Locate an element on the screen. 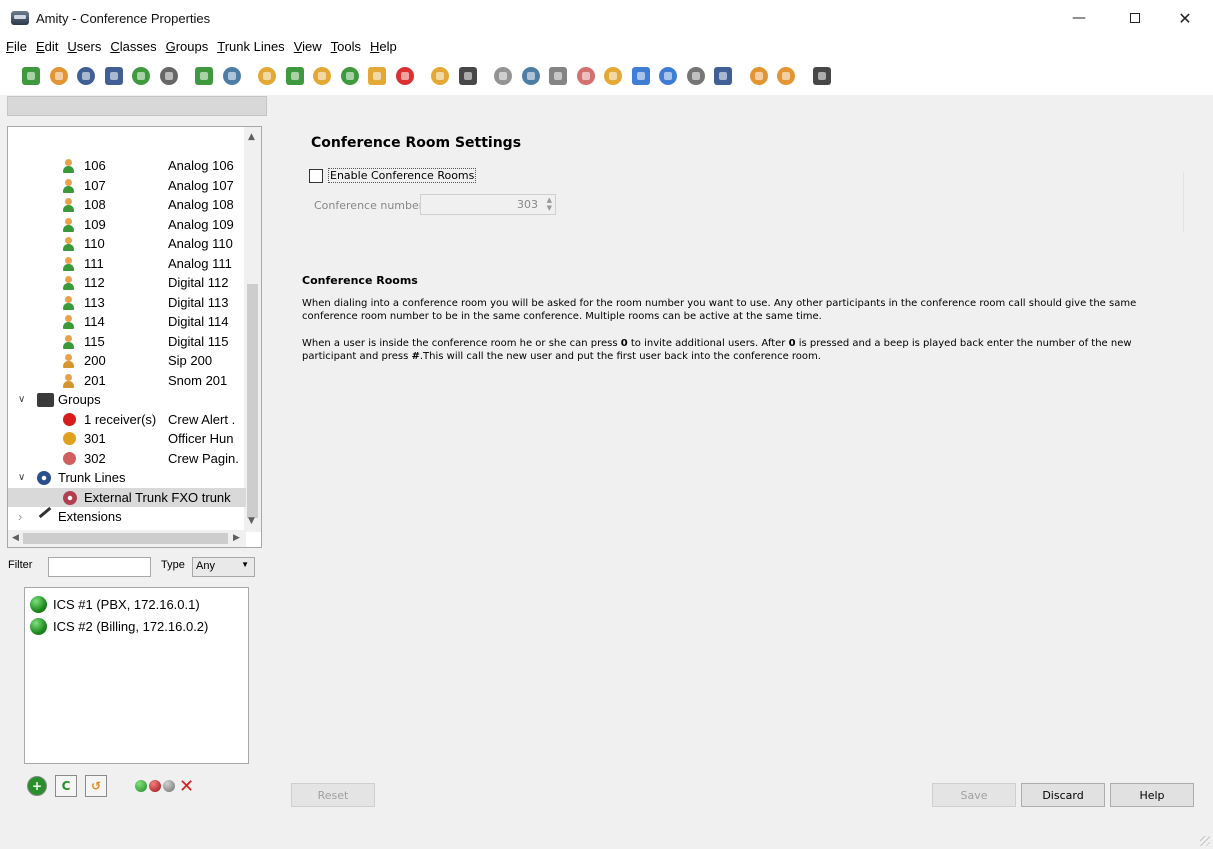 This screenshot has height=849, width=1213. menu-edit: Edit is located at coordinates (47, 46).